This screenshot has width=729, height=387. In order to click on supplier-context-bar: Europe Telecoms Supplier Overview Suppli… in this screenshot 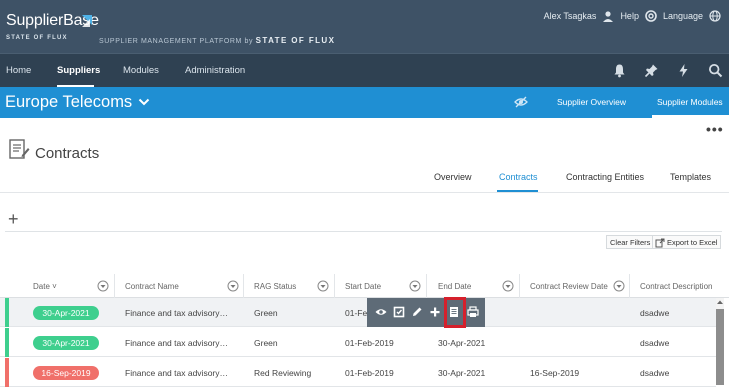, I will do `click(364, 102)`.